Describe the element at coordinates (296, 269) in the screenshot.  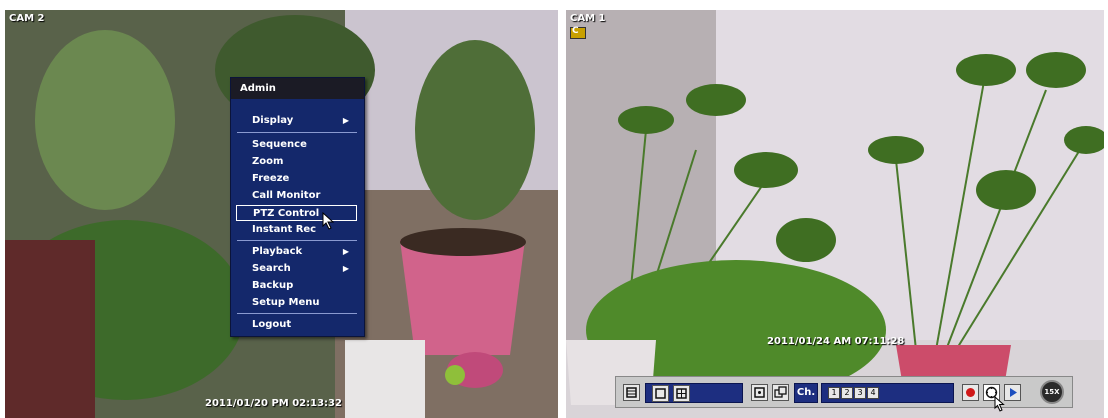
I see `menu-item-search: Search ▶` at that location.